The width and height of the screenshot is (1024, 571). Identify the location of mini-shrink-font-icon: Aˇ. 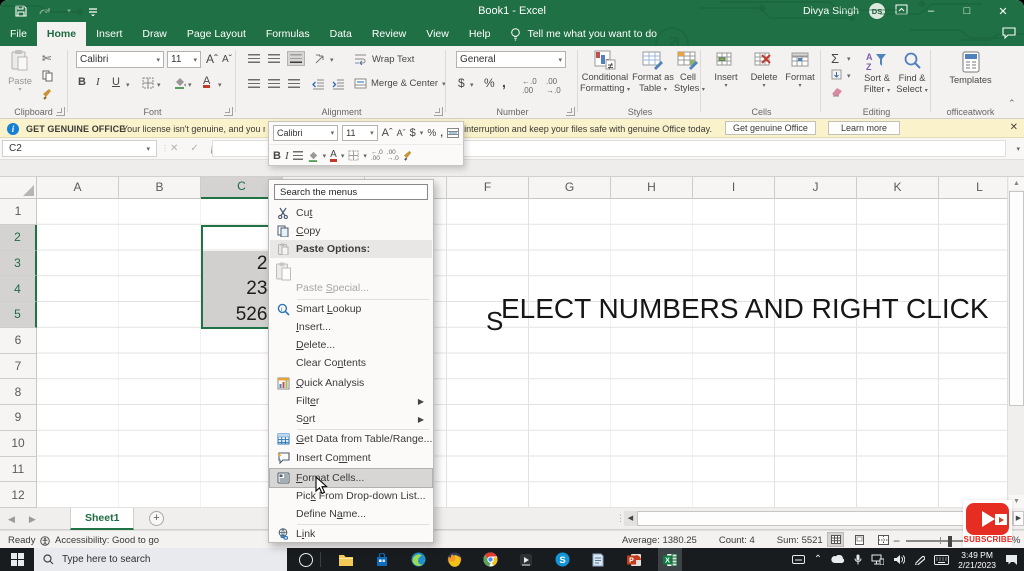
(401, 133).